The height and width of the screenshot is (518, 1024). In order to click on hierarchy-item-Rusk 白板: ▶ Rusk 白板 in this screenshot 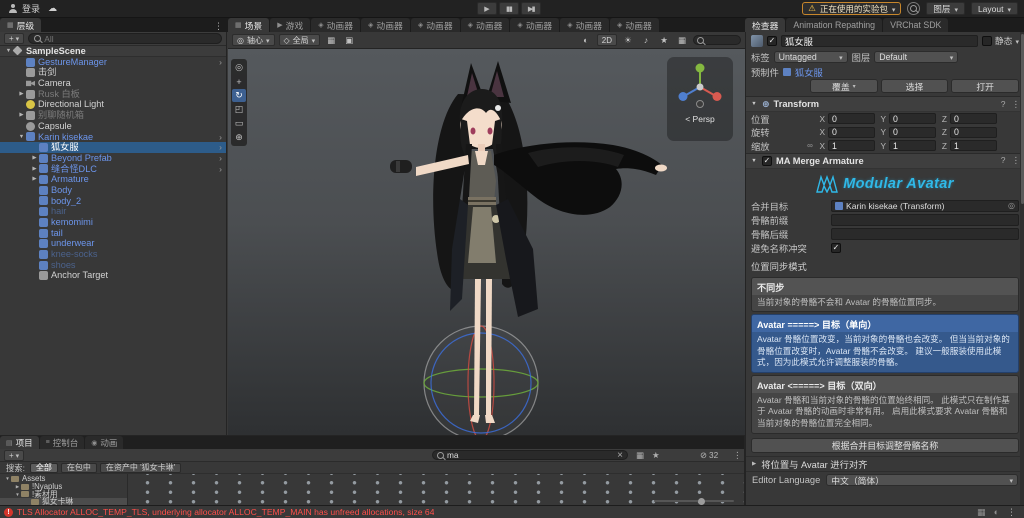, I will do `click(113, 94)`.